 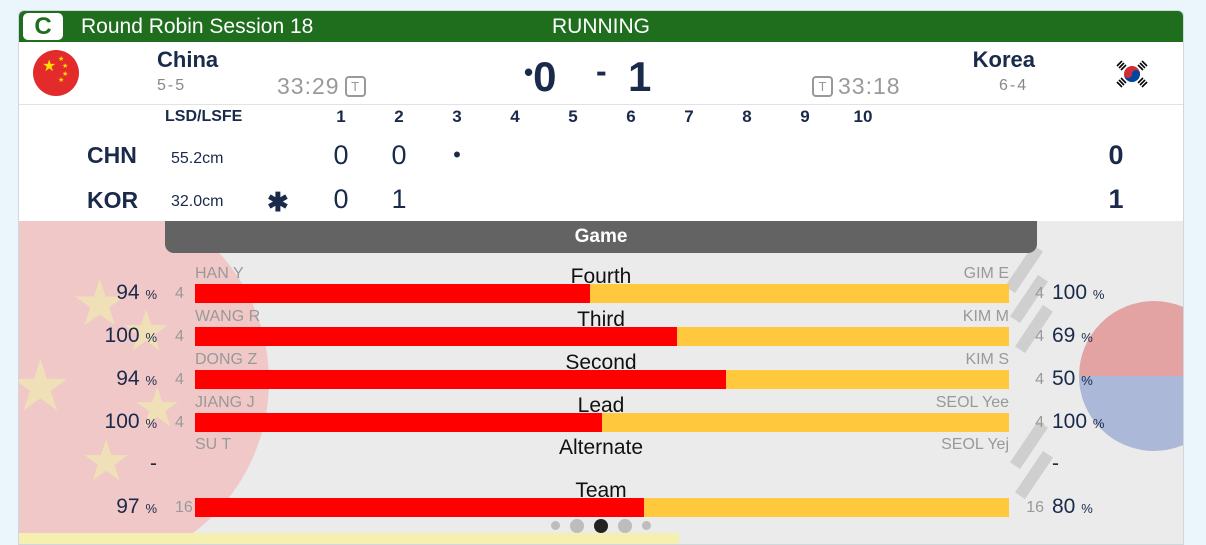 I want to click on player-left: JIANG J, so click(x=225, y=402).